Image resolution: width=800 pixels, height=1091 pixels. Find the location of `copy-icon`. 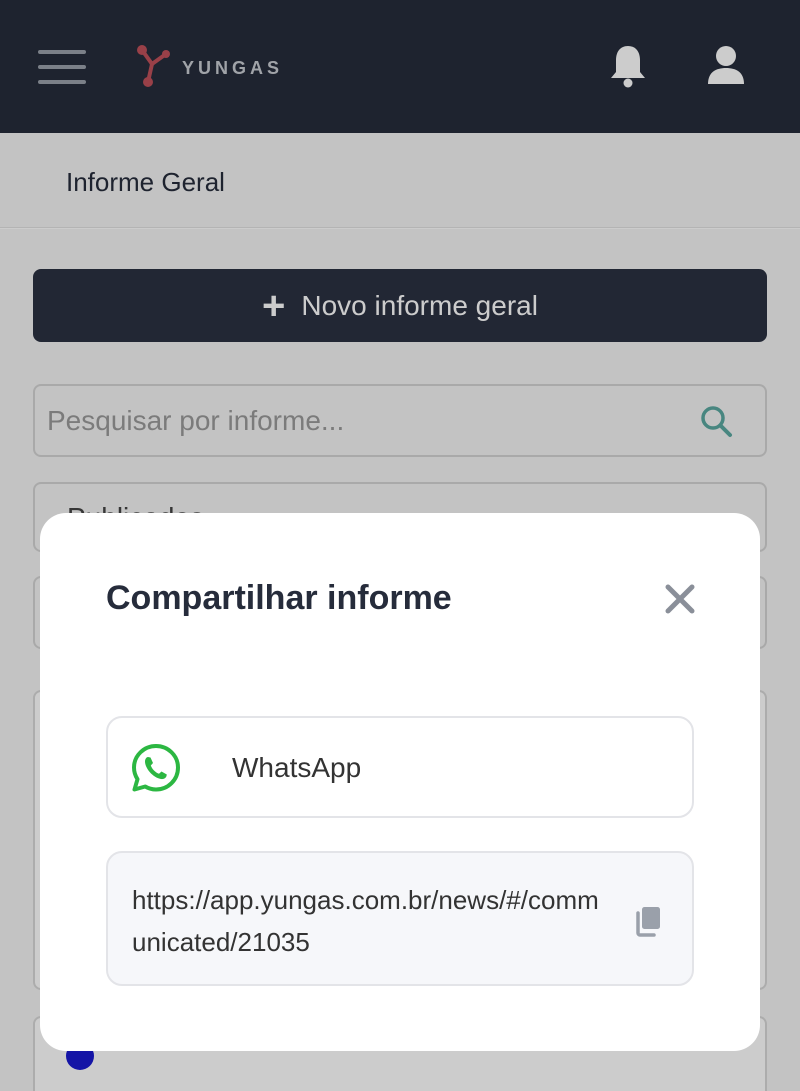

copy-icon is located at coordinates (648, 921).